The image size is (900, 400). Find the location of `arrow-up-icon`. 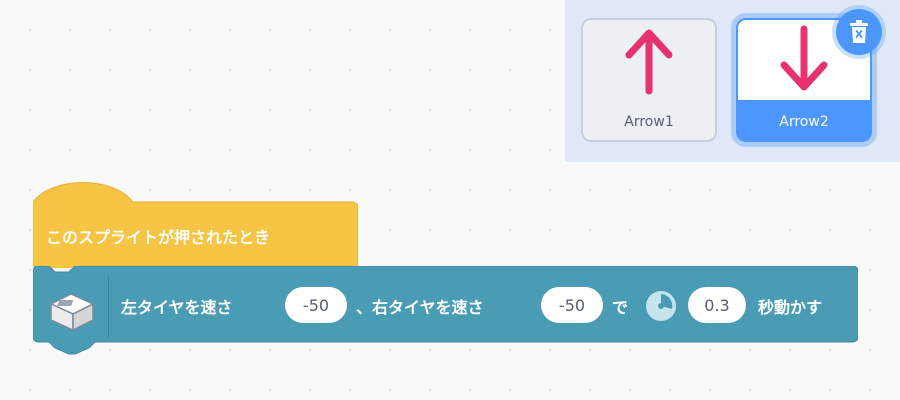

arrow-up-icon is located at coordinates (649, 62).